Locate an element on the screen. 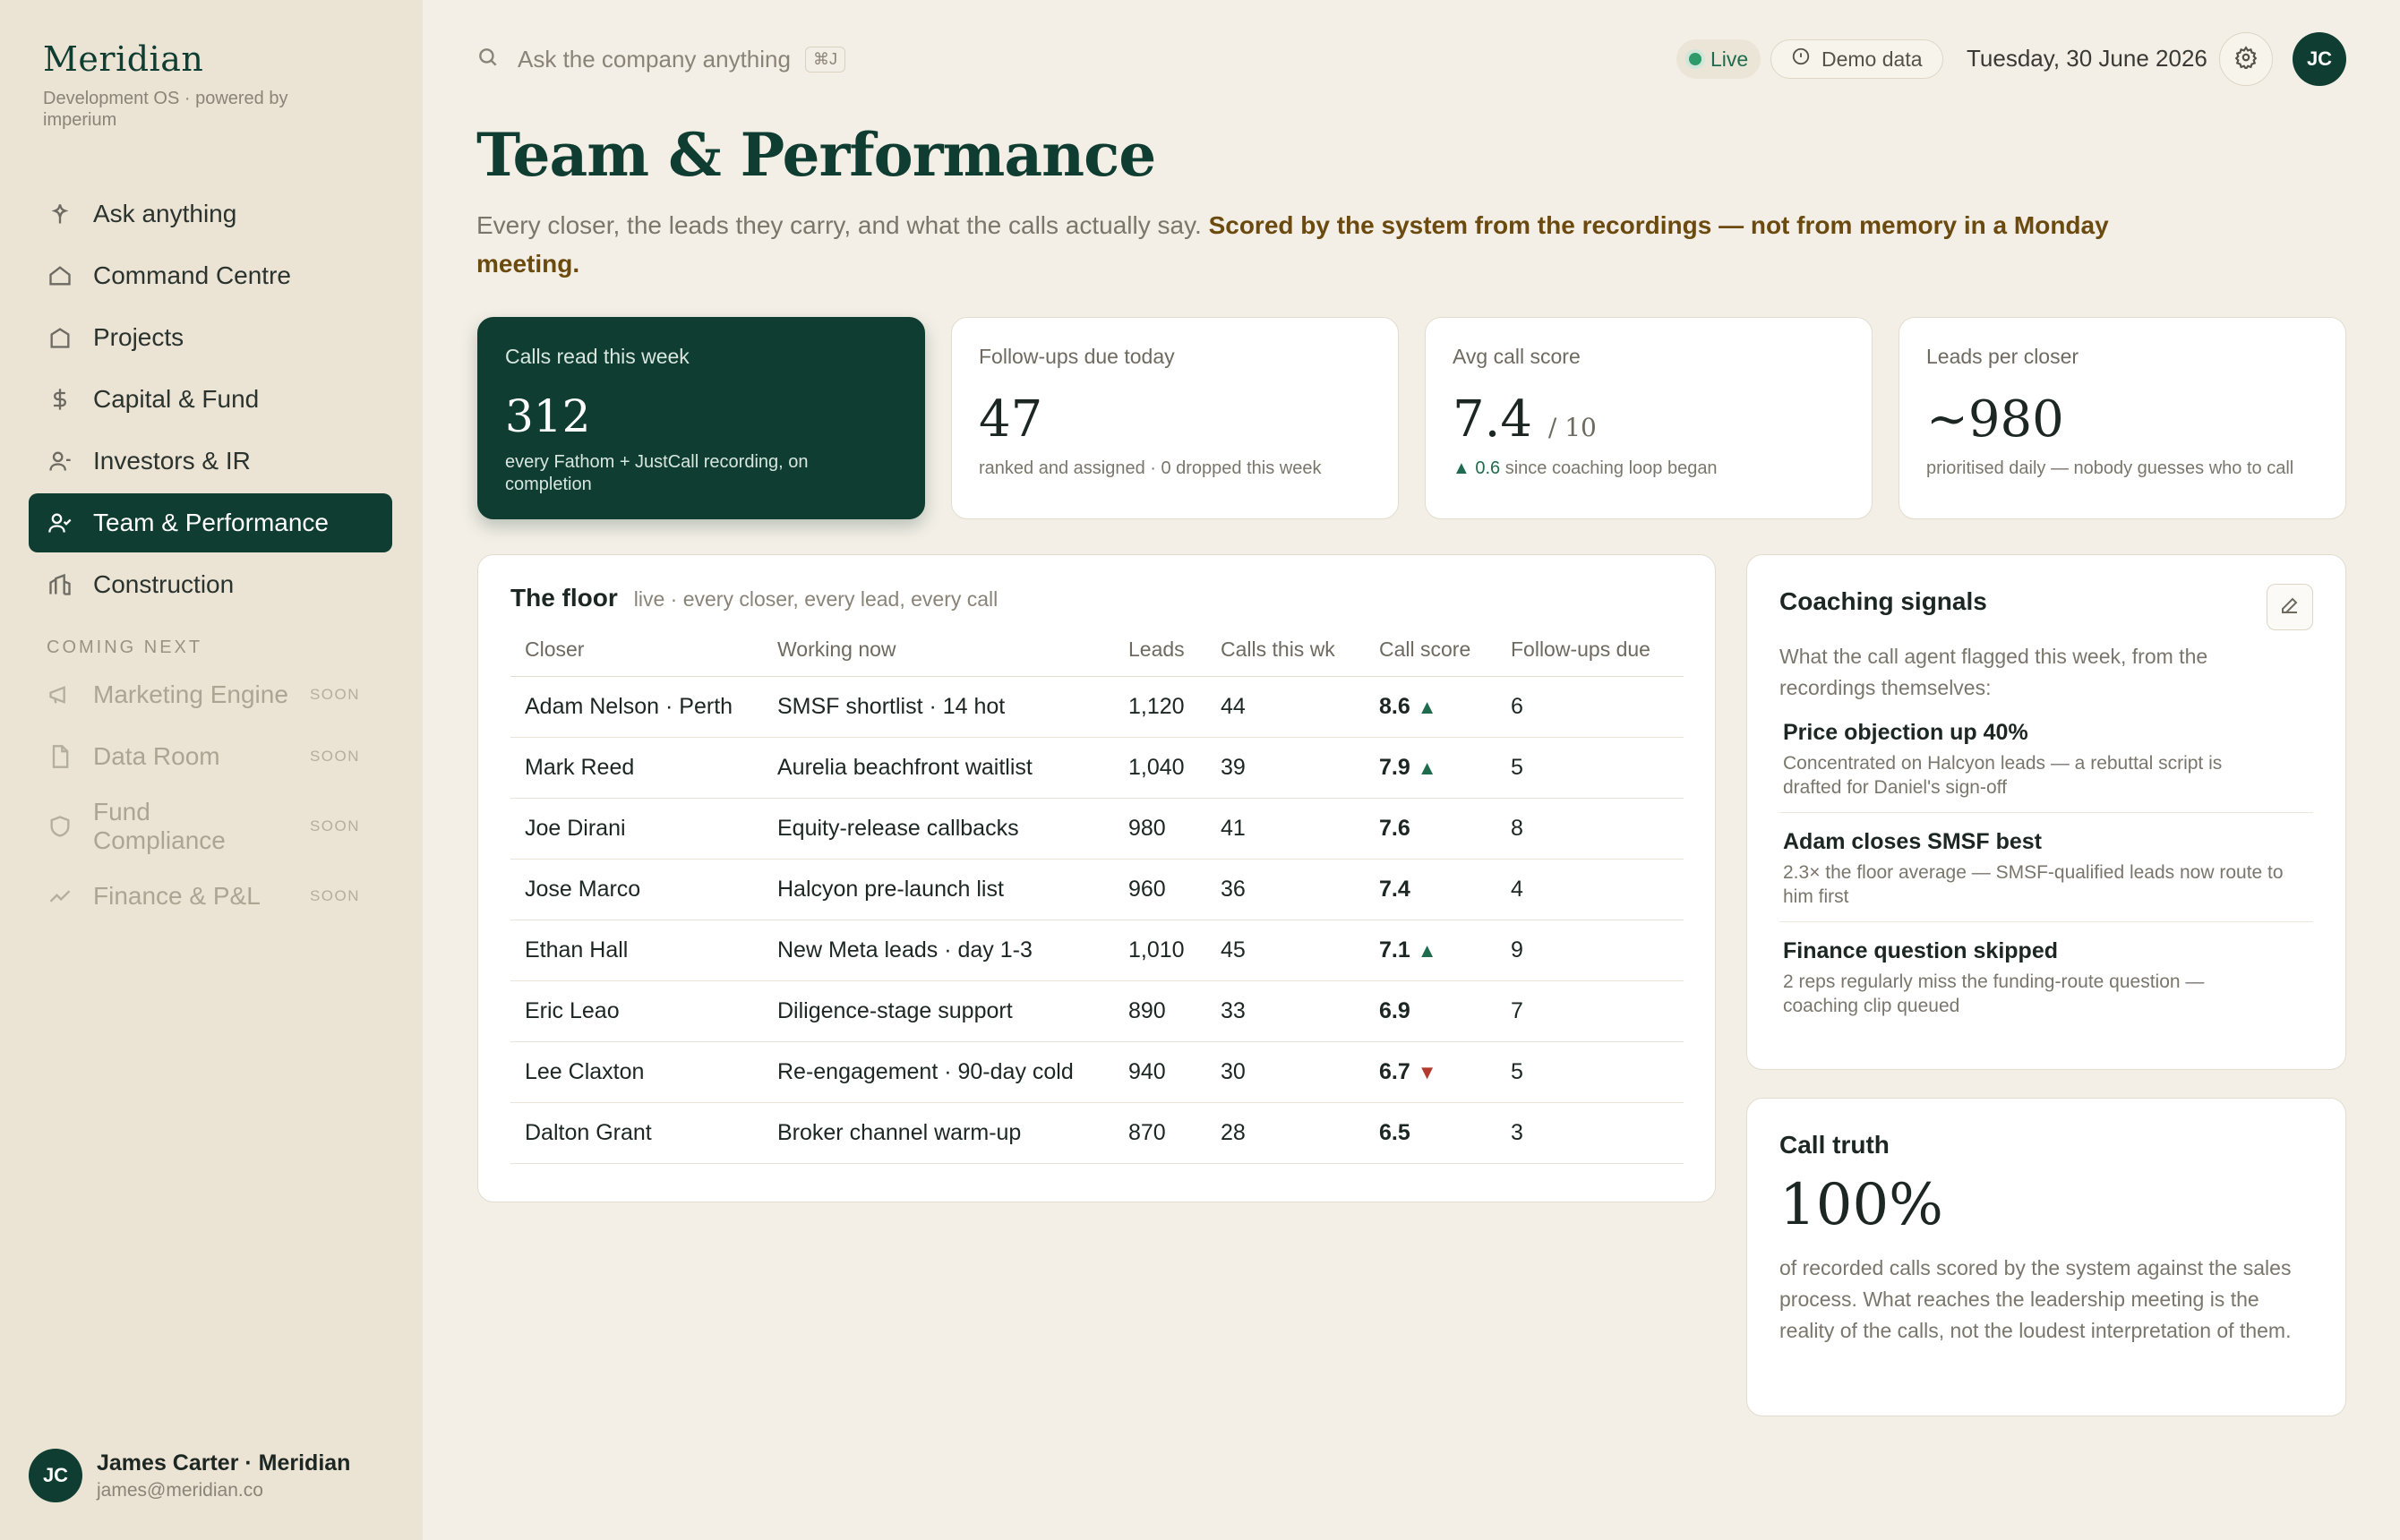 The image size is (2400, 1540). column-header-working-now: Working now is located at coordinates (939, 657).